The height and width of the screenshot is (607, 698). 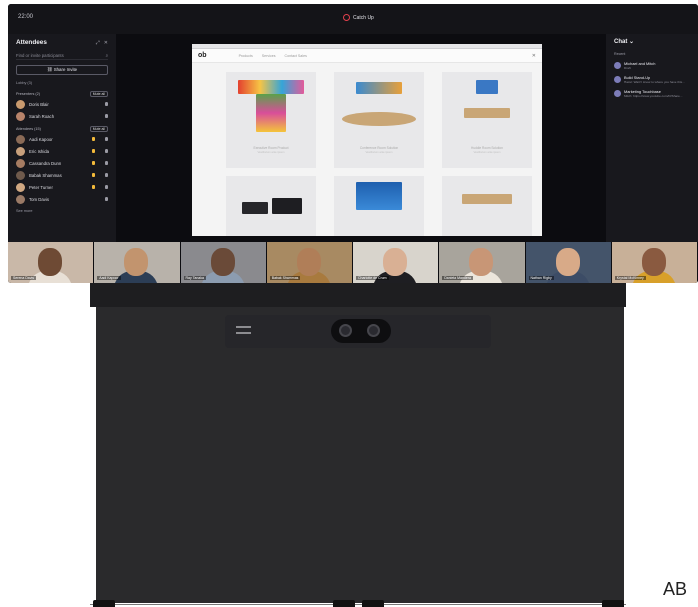 What do you see at coordinates (358, 604) in the screenshot?
I see `floor-line` at bounding box center [358, 604].